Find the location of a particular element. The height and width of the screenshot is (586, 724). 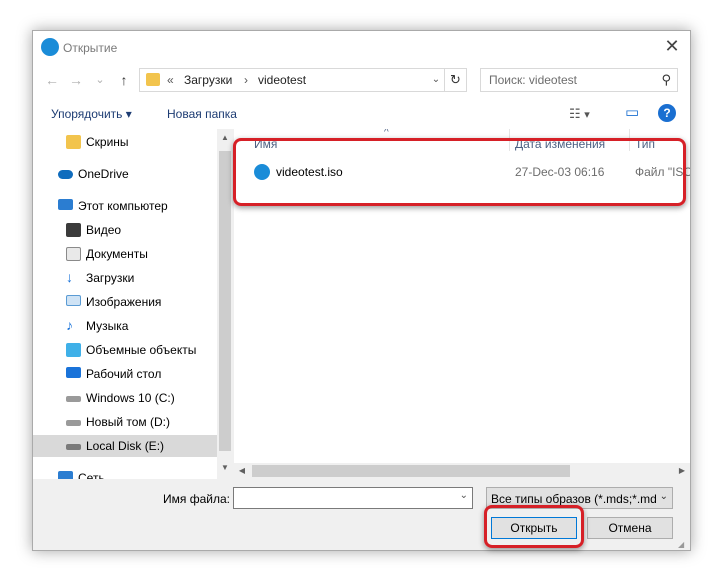

network-icon is located at coordinates (65, 475).